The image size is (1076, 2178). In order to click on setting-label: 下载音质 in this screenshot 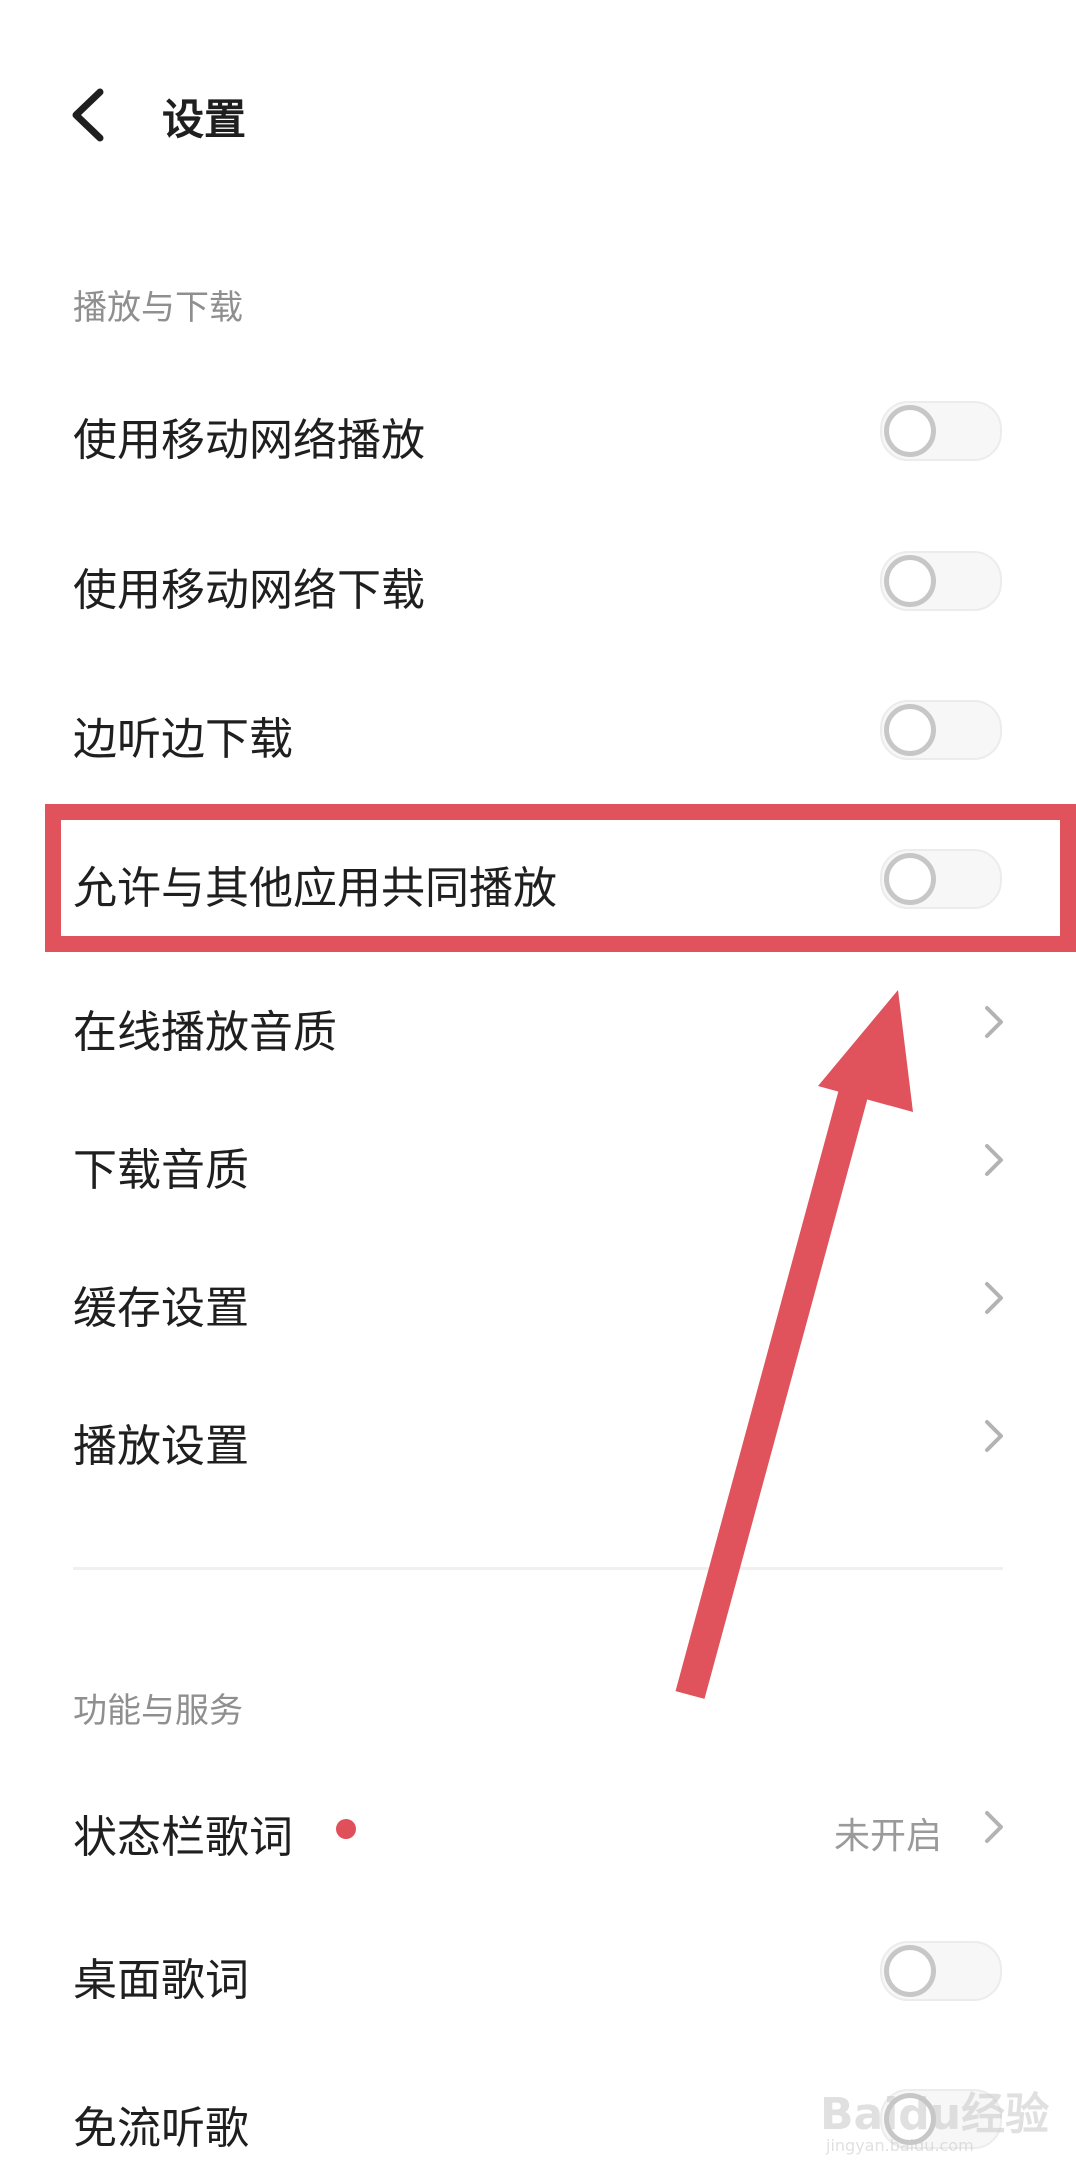, I will do `click(161, 1170)`.